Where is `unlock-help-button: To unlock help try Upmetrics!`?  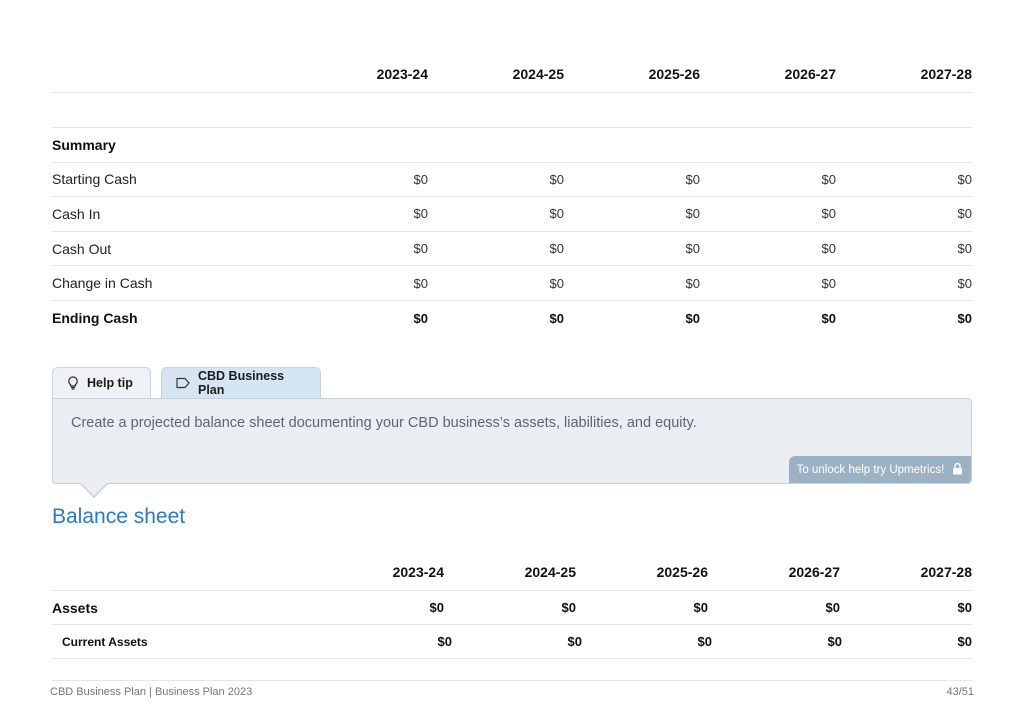
unlock-help-button: To unlock help try Upmetrics! is located at coordinates (880, 469).